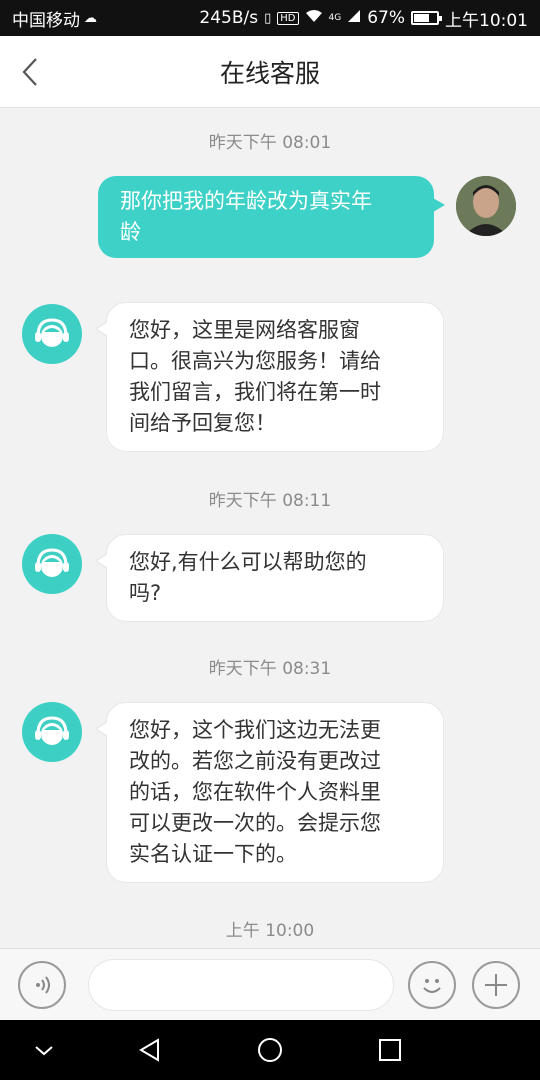 This screenshot has height=1080, width=540. I want to click on cloud-icon: ☁, so click(90, 18).